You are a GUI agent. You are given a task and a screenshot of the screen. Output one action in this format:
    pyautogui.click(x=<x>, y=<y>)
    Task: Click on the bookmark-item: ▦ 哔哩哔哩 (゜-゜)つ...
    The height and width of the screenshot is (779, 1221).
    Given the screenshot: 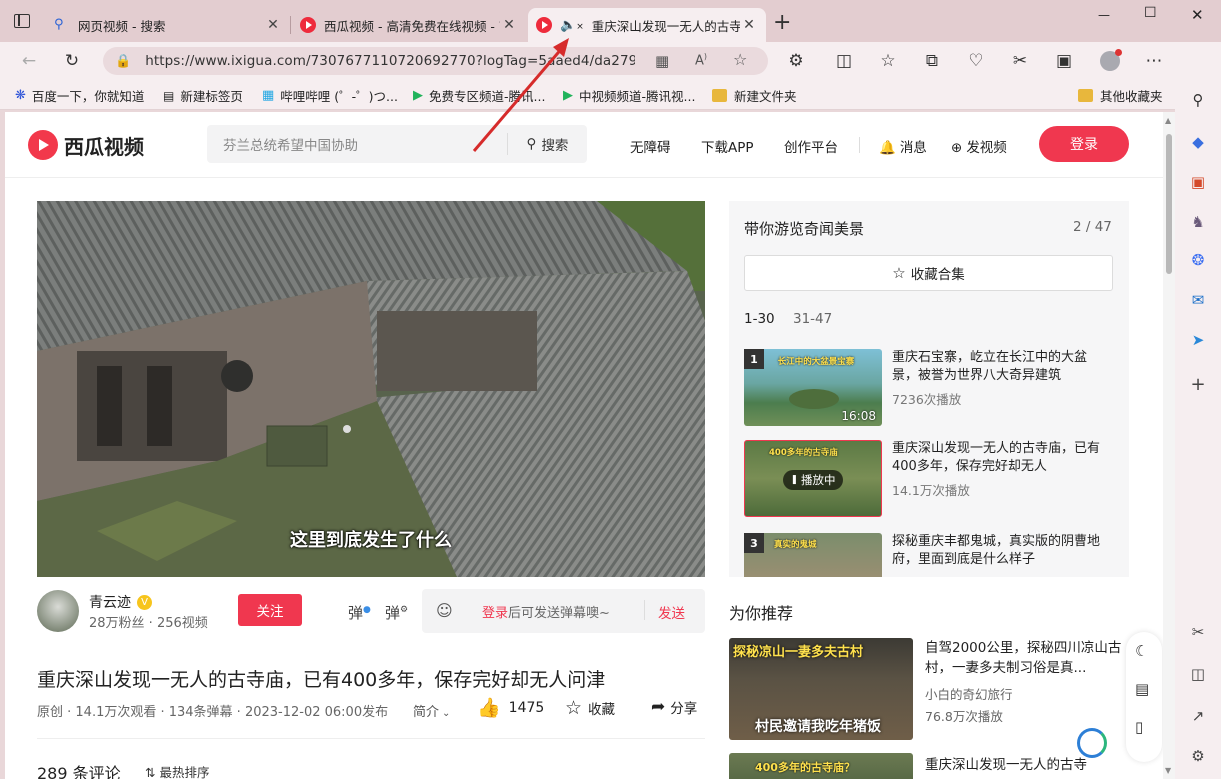 What is the action you would take?
    pyautogui.click(x=330, y=95)
    